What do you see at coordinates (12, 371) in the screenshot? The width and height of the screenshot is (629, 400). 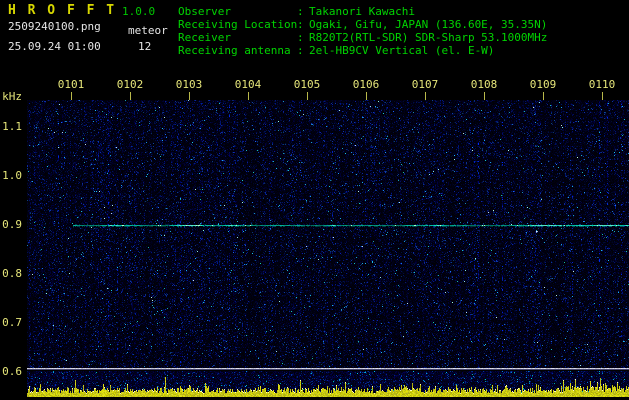 I see `y-axis-label: 0.6` at bounding box center [12, 371].